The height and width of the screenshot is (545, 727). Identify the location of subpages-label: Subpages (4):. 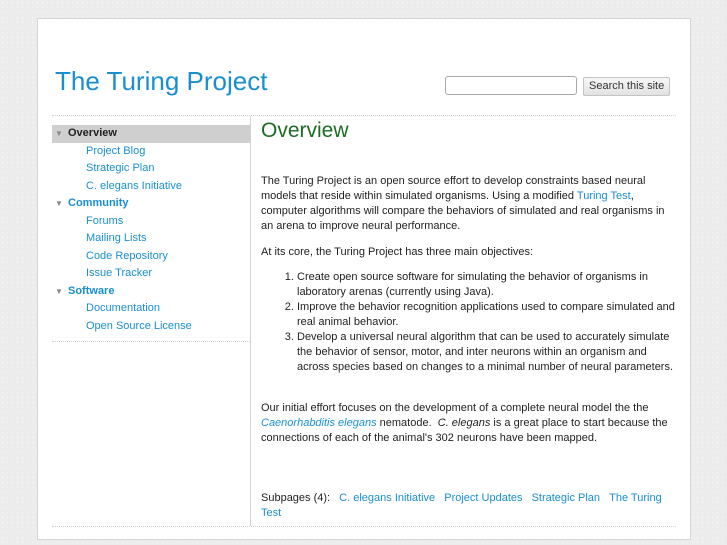
(296, 498).